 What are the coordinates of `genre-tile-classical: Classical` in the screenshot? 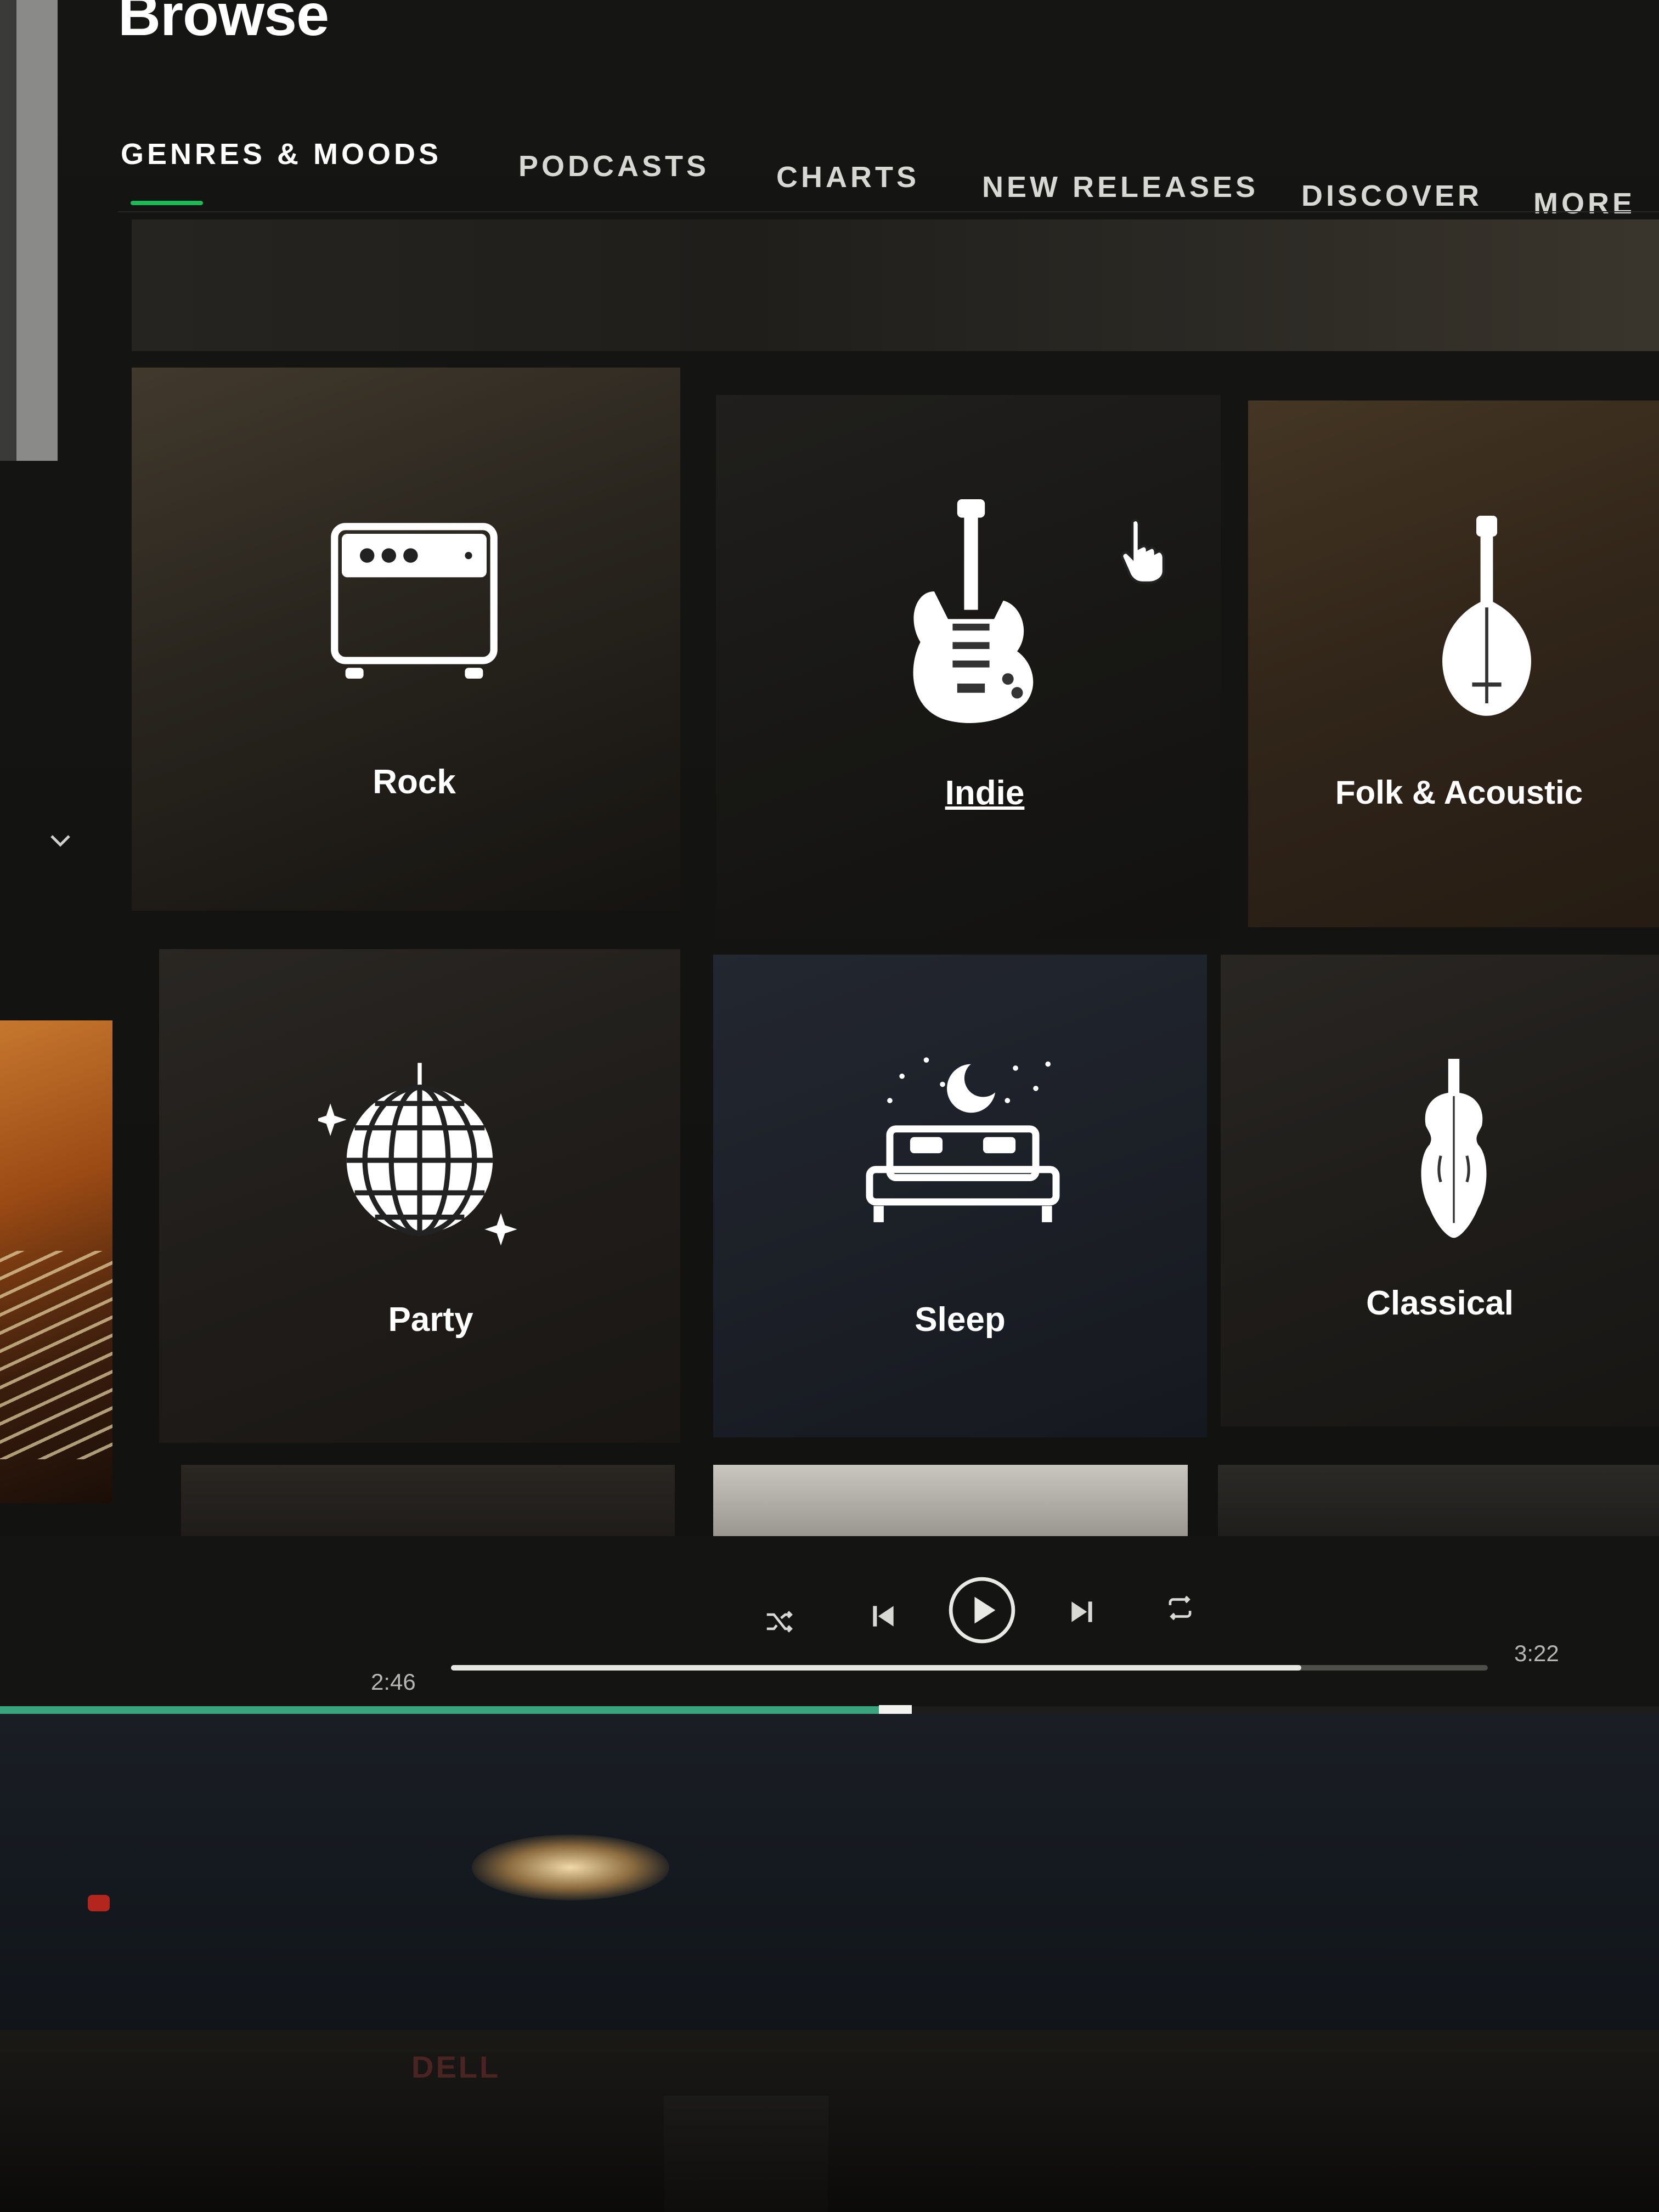 It's located at (1440, 1190).